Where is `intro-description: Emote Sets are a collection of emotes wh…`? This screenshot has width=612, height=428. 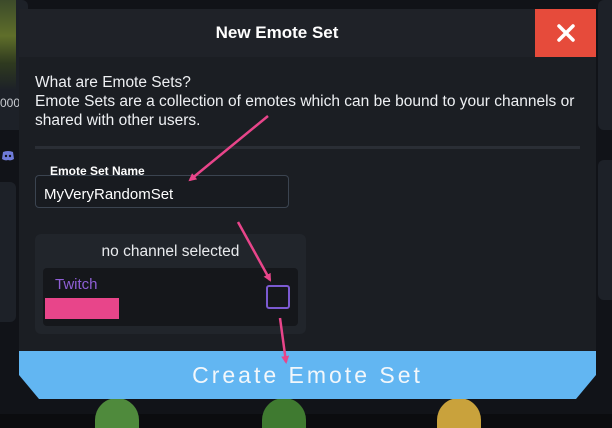 intro-description: Emote Sets are a collection of emotes wh… is located at coordinates (305, 111).